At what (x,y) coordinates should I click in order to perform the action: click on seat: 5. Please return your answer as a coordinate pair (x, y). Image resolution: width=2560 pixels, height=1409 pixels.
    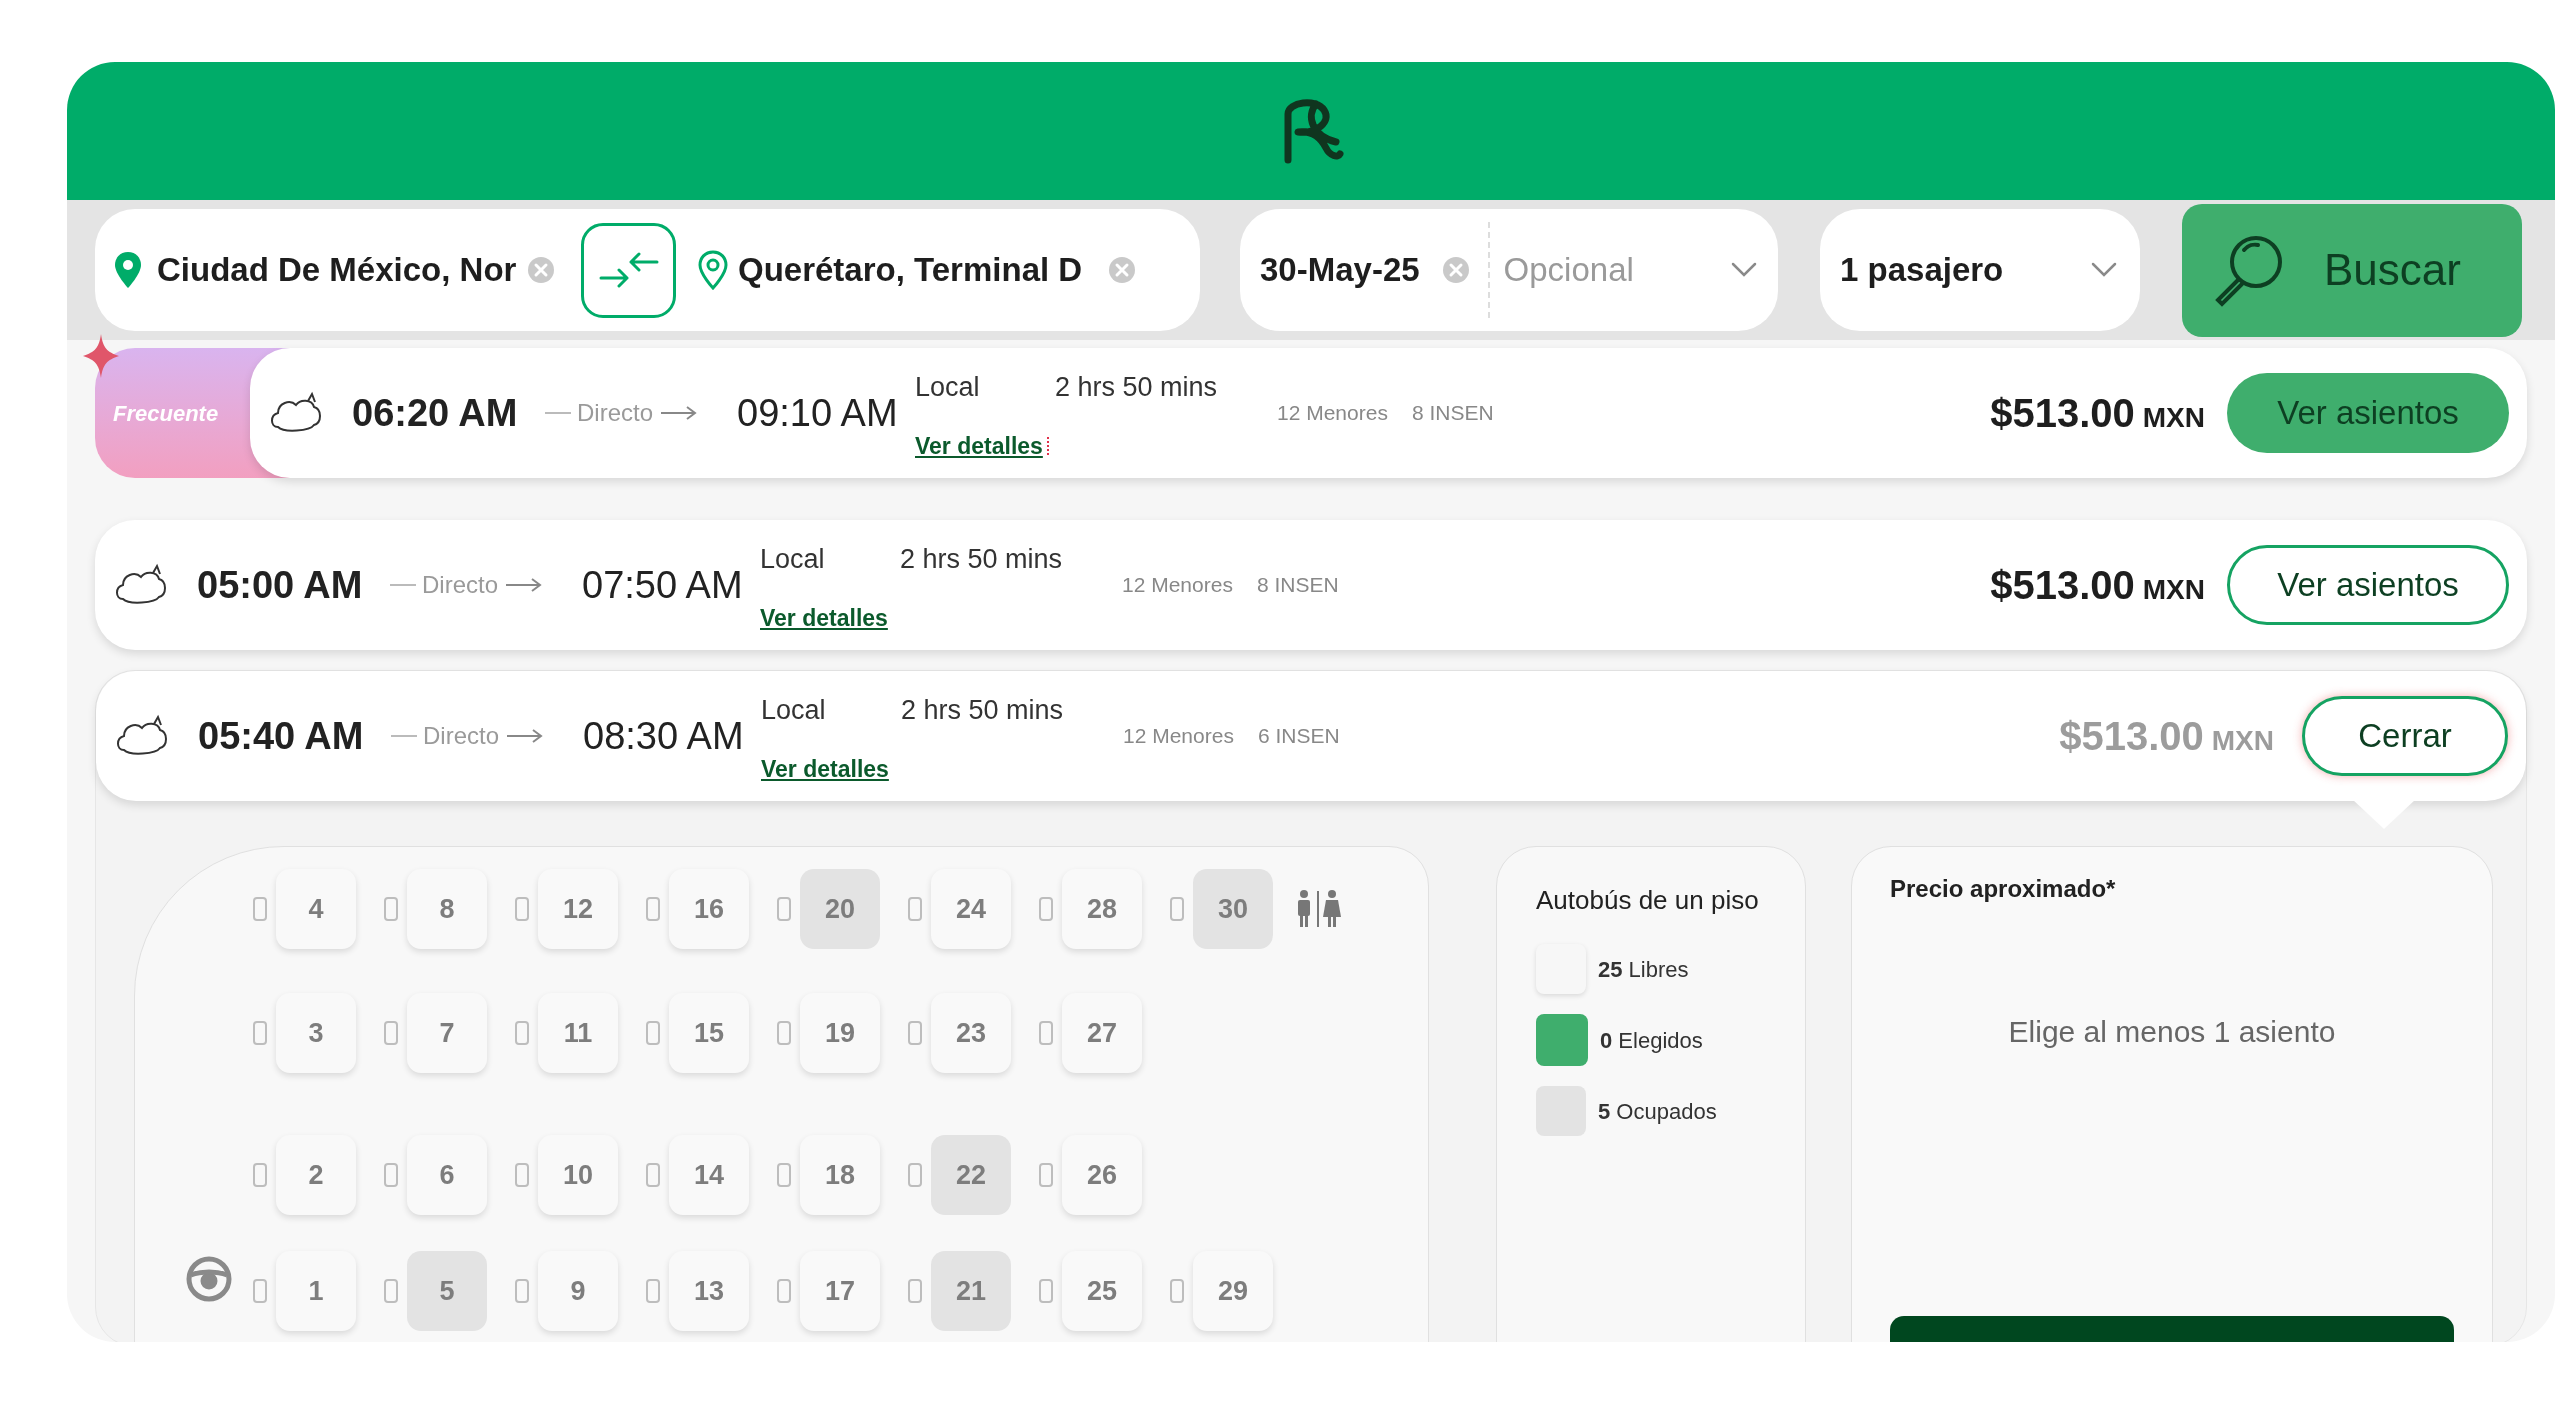
    Looking at the image, I should click on (447, 1291).